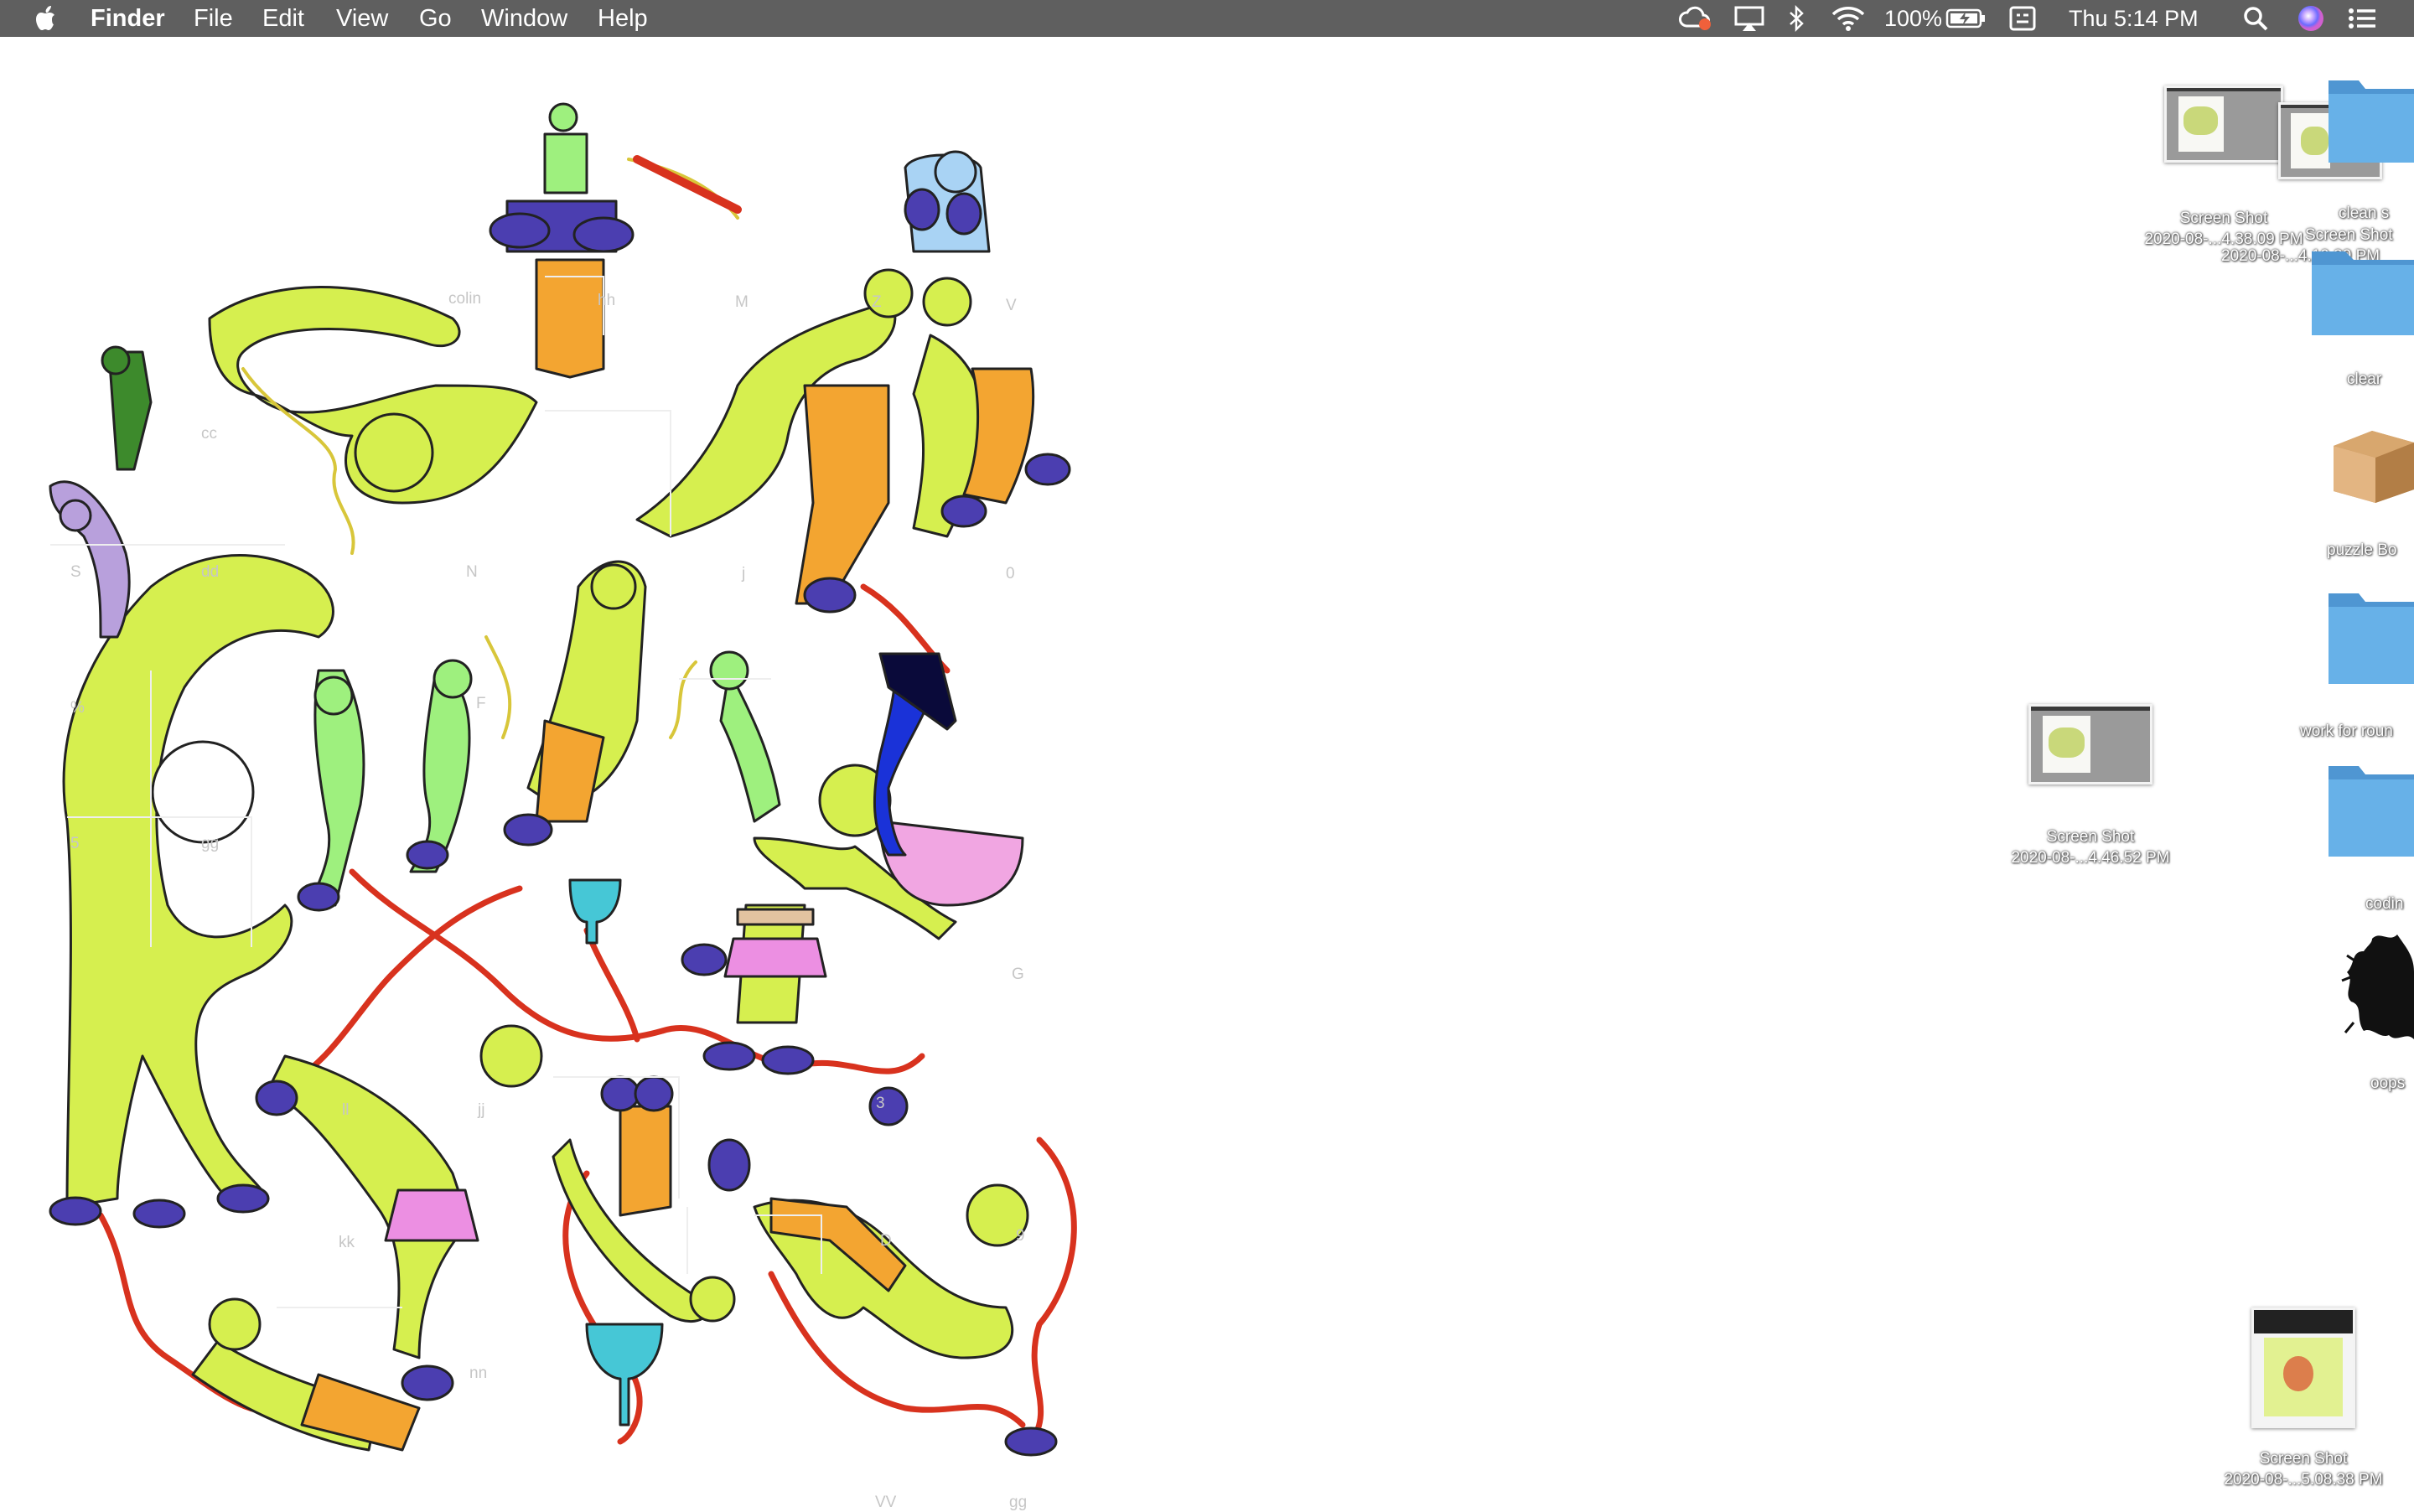 The height and width of the screenshot is (1512, 2414). What do you see at coordinates (211, 572) in the screenshot?
I see `puzzle-piece-label: dd` at bounding box center [211, 572].